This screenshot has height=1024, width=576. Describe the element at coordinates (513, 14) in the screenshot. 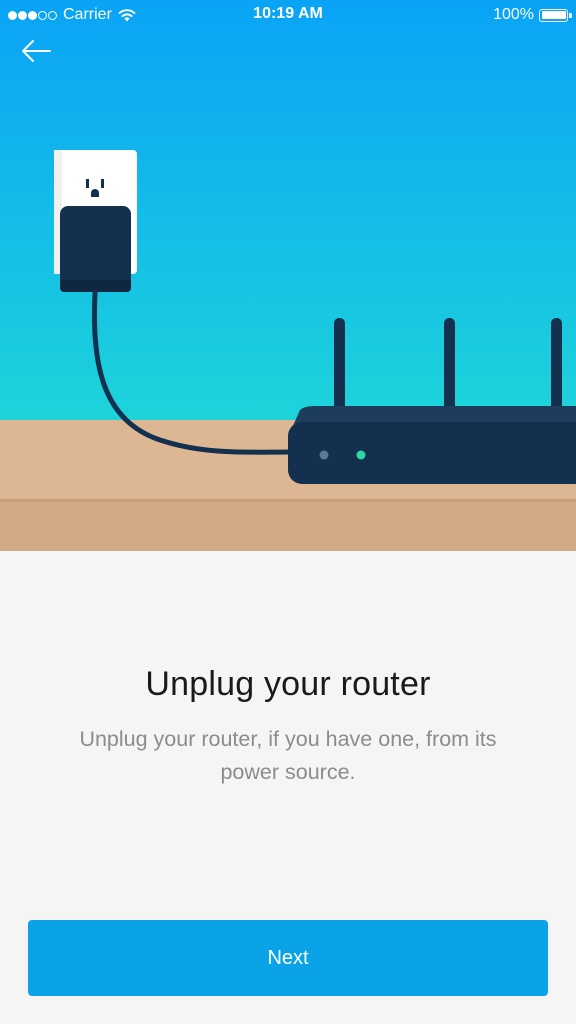

I see `battery-percent: 100%` at that location.